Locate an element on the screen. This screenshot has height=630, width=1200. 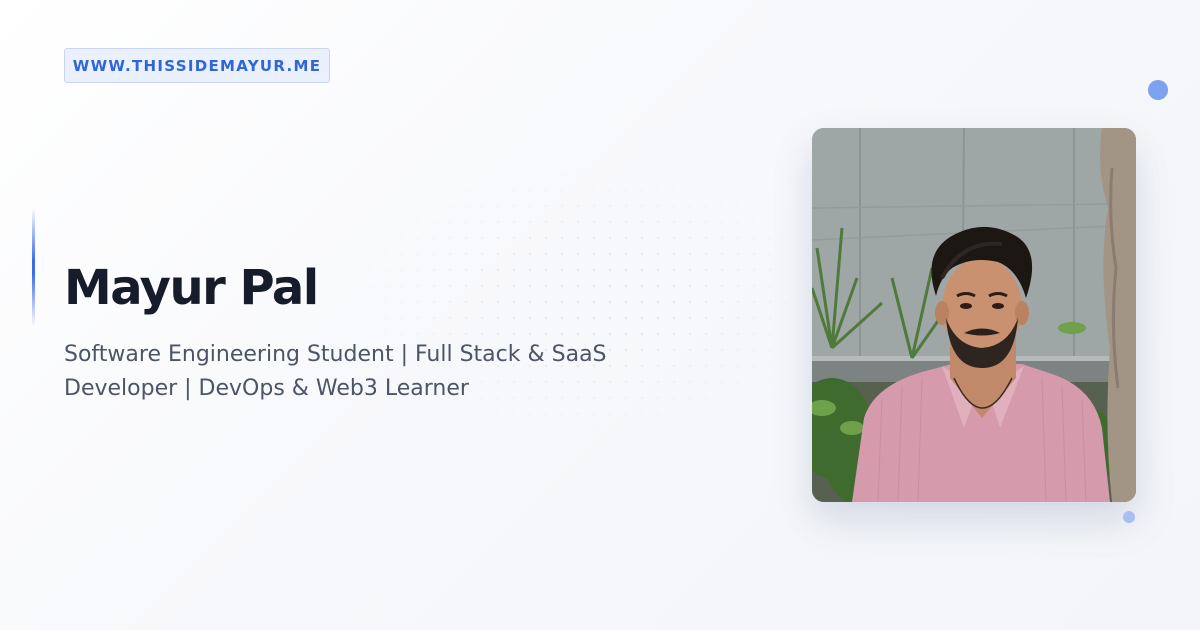
tagline-line-2: Developer | DevOps & Web3 Learner is located at coordinates (266, 388).